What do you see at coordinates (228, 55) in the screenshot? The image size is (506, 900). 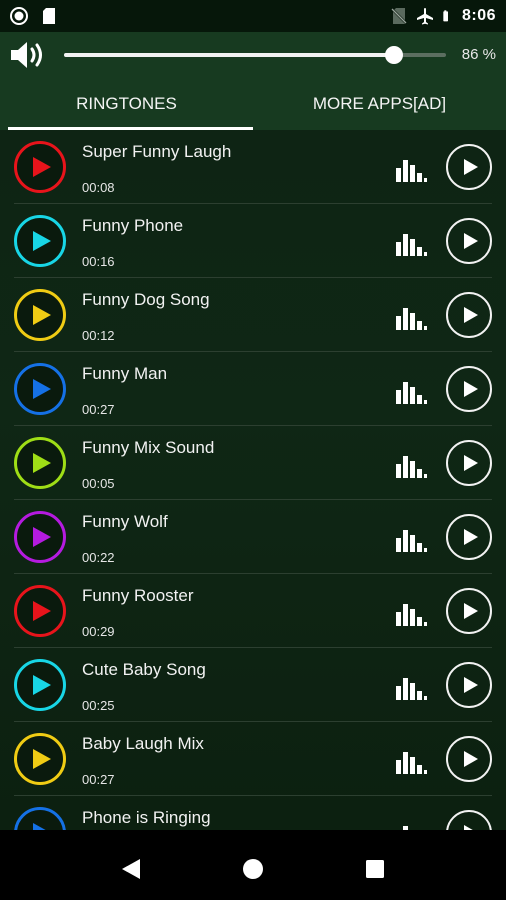 I see `volume-slider-fill` at bounding box center [228, 55].